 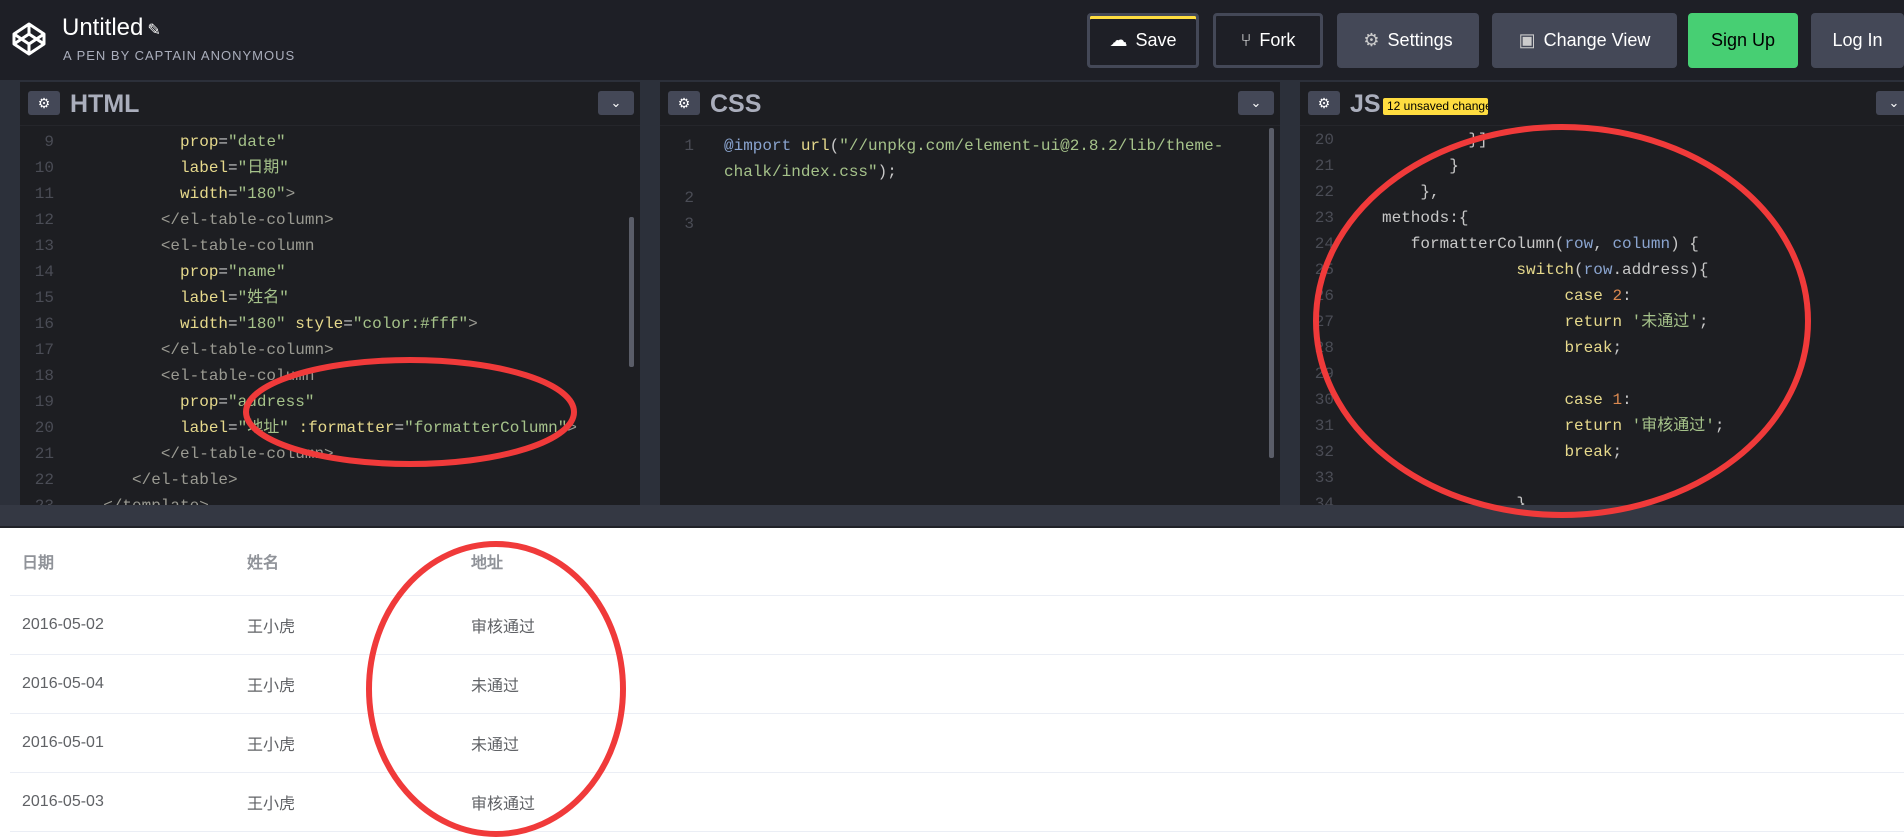 I want to click on pen-author: A PEN BY CAPTAIN ANONYMOUS, so click(x=179, y=55).